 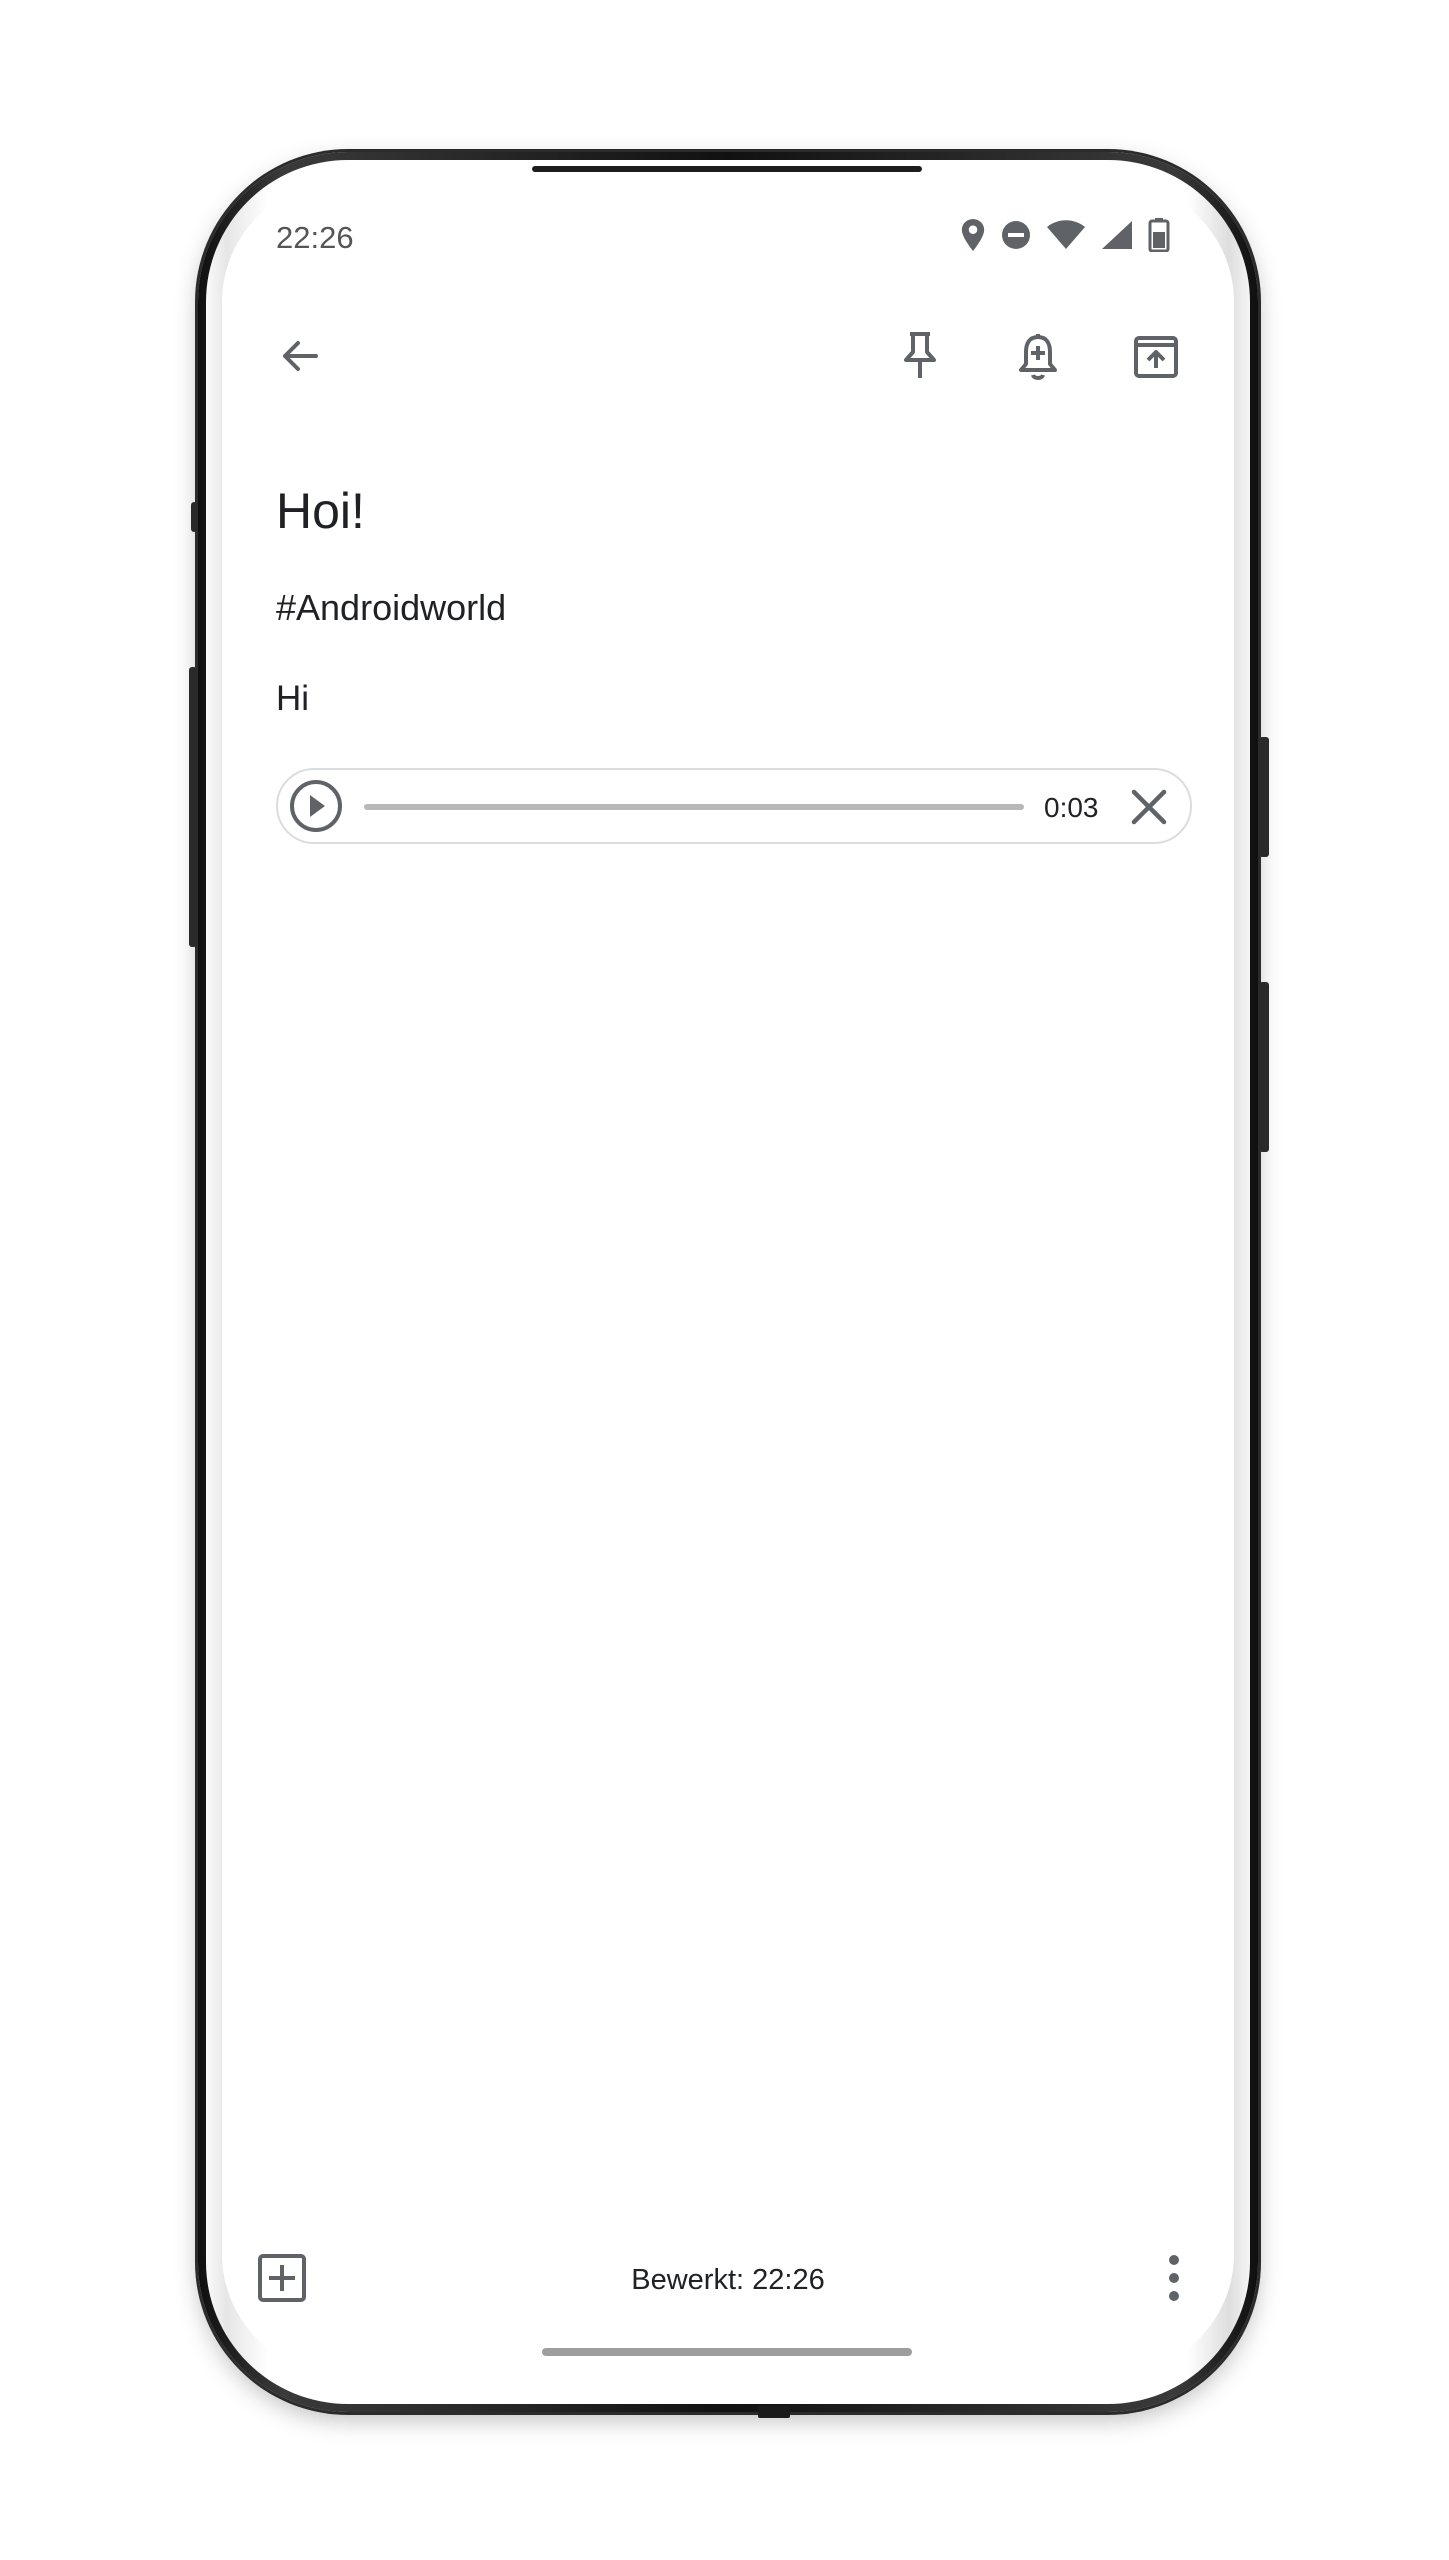 I want to click on bottom-bar: Bewerkt: 22:26, so click(x=728, y=2277).